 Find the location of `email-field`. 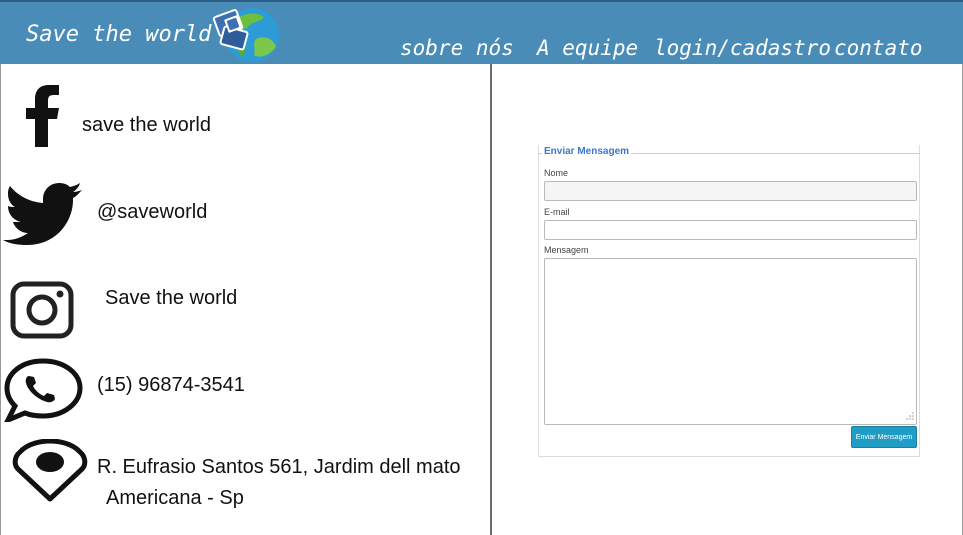

email-field is located at coordinates (730, 230).